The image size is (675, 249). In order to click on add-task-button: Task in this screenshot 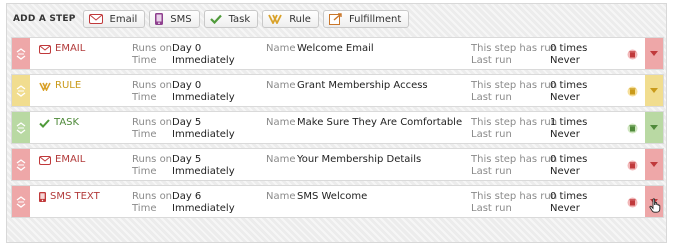, I will do `click(231, 19)`.